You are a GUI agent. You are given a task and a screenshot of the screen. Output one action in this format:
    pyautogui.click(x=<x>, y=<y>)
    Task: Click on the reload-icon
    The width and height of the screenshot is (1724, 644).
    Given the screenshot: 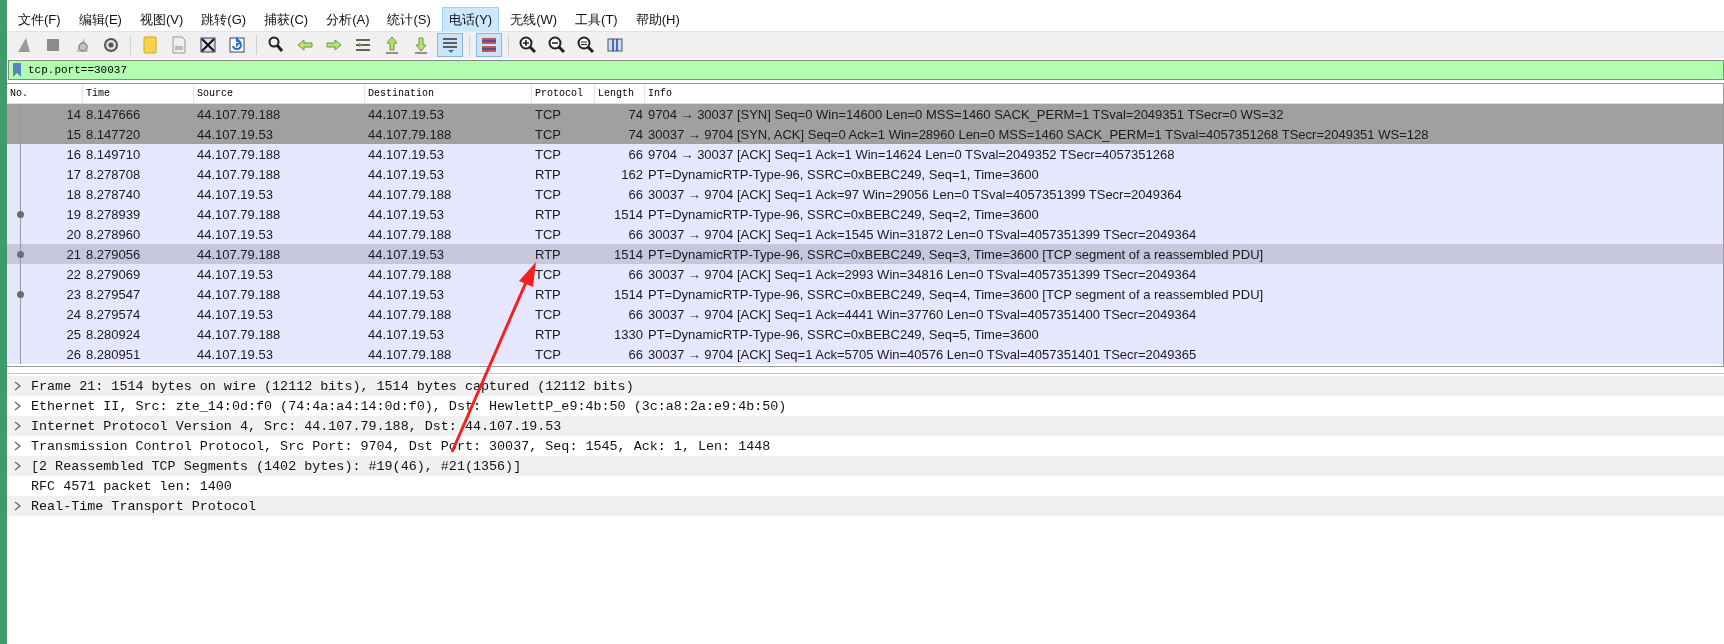 What is the action you would take?
    pyautogui.click(x=237, y=45)
    